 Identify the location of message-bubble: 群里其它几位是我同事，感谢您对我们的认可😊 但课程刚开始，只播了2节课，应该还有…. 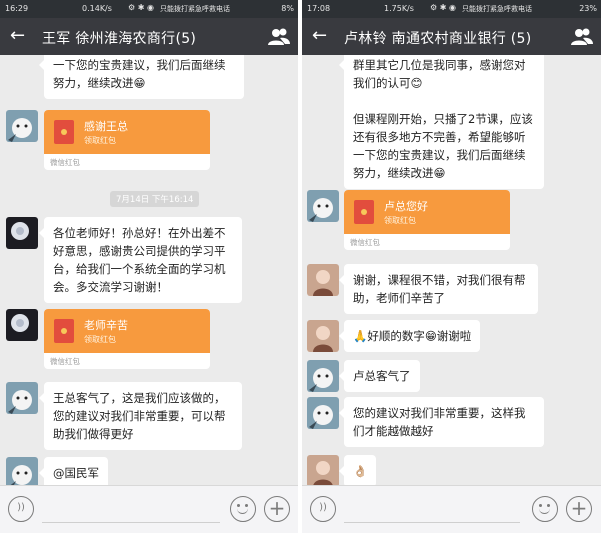
(441, 122).